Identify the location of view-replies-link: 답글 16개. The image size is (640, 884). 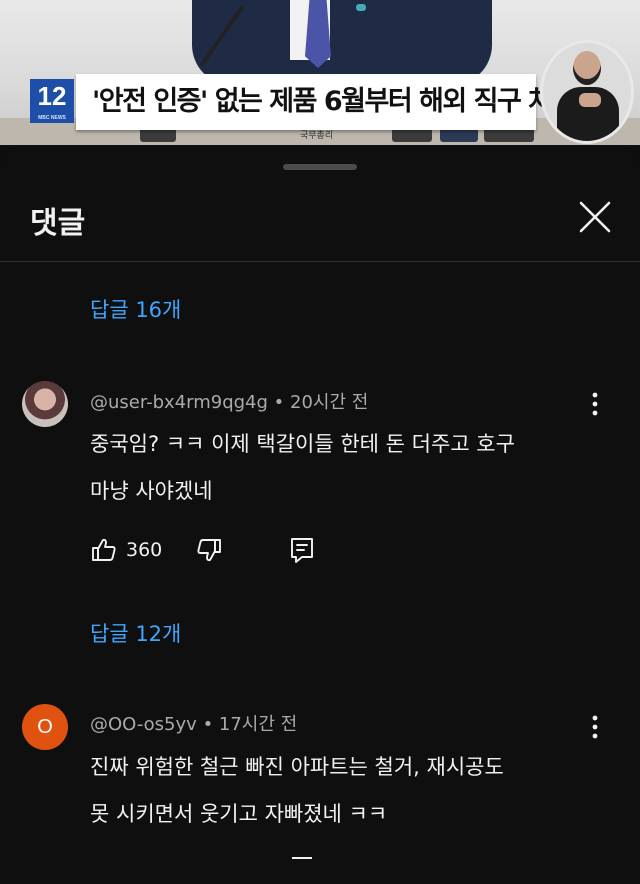
(135, 309).